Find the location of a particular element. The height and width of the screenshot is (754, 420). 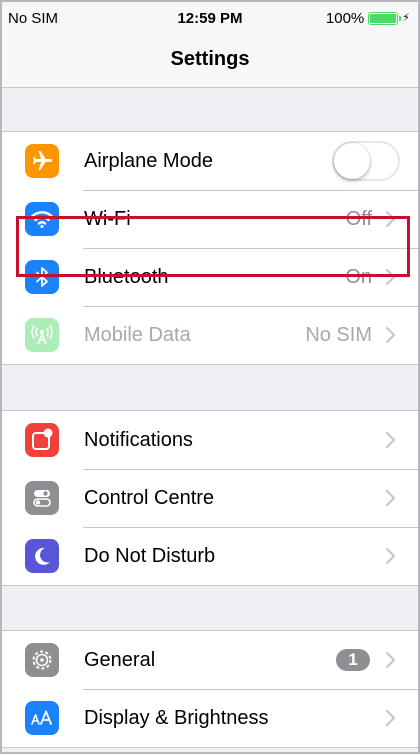

toggle-knob is located at coordinates (352, 161).